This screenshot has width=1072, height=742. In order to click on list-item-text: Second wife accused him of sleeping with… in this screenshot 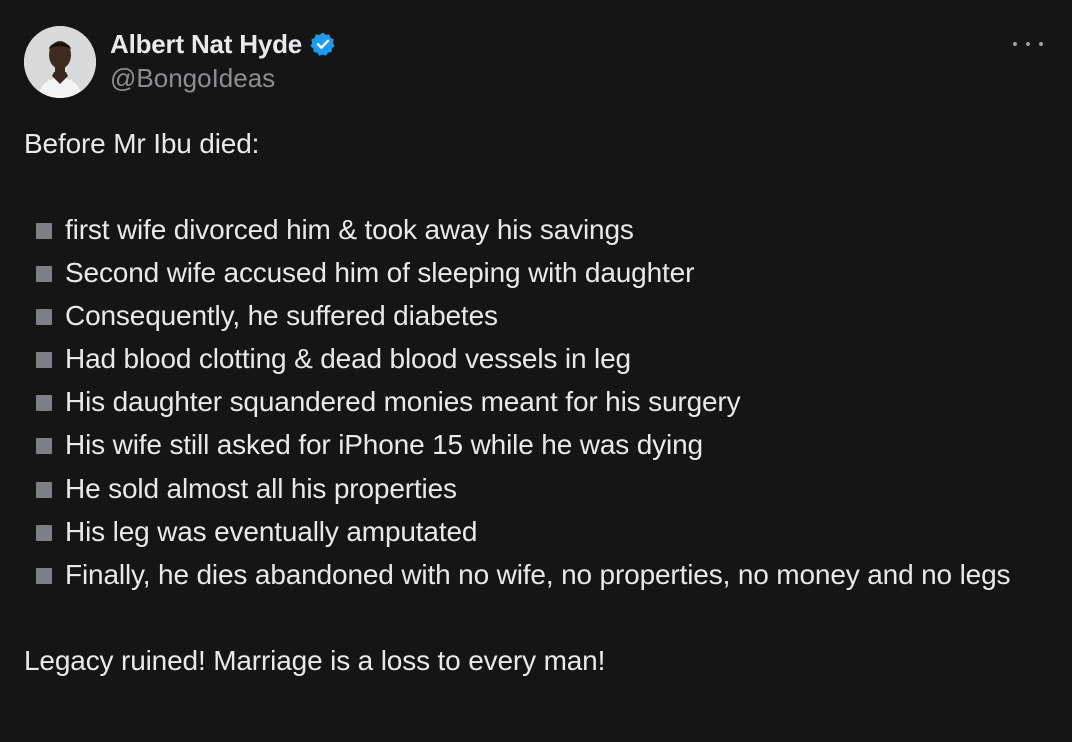, I will do `click(380, 273)`.